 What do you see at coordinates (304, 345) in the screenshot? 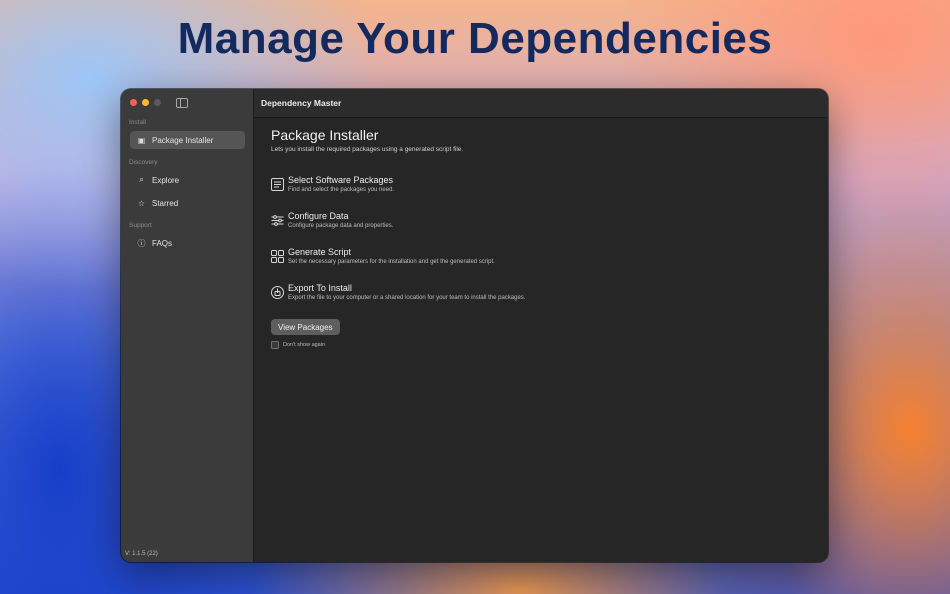
I see `dont-show-again-label: Don't show again` at bounding box center [304, 345].